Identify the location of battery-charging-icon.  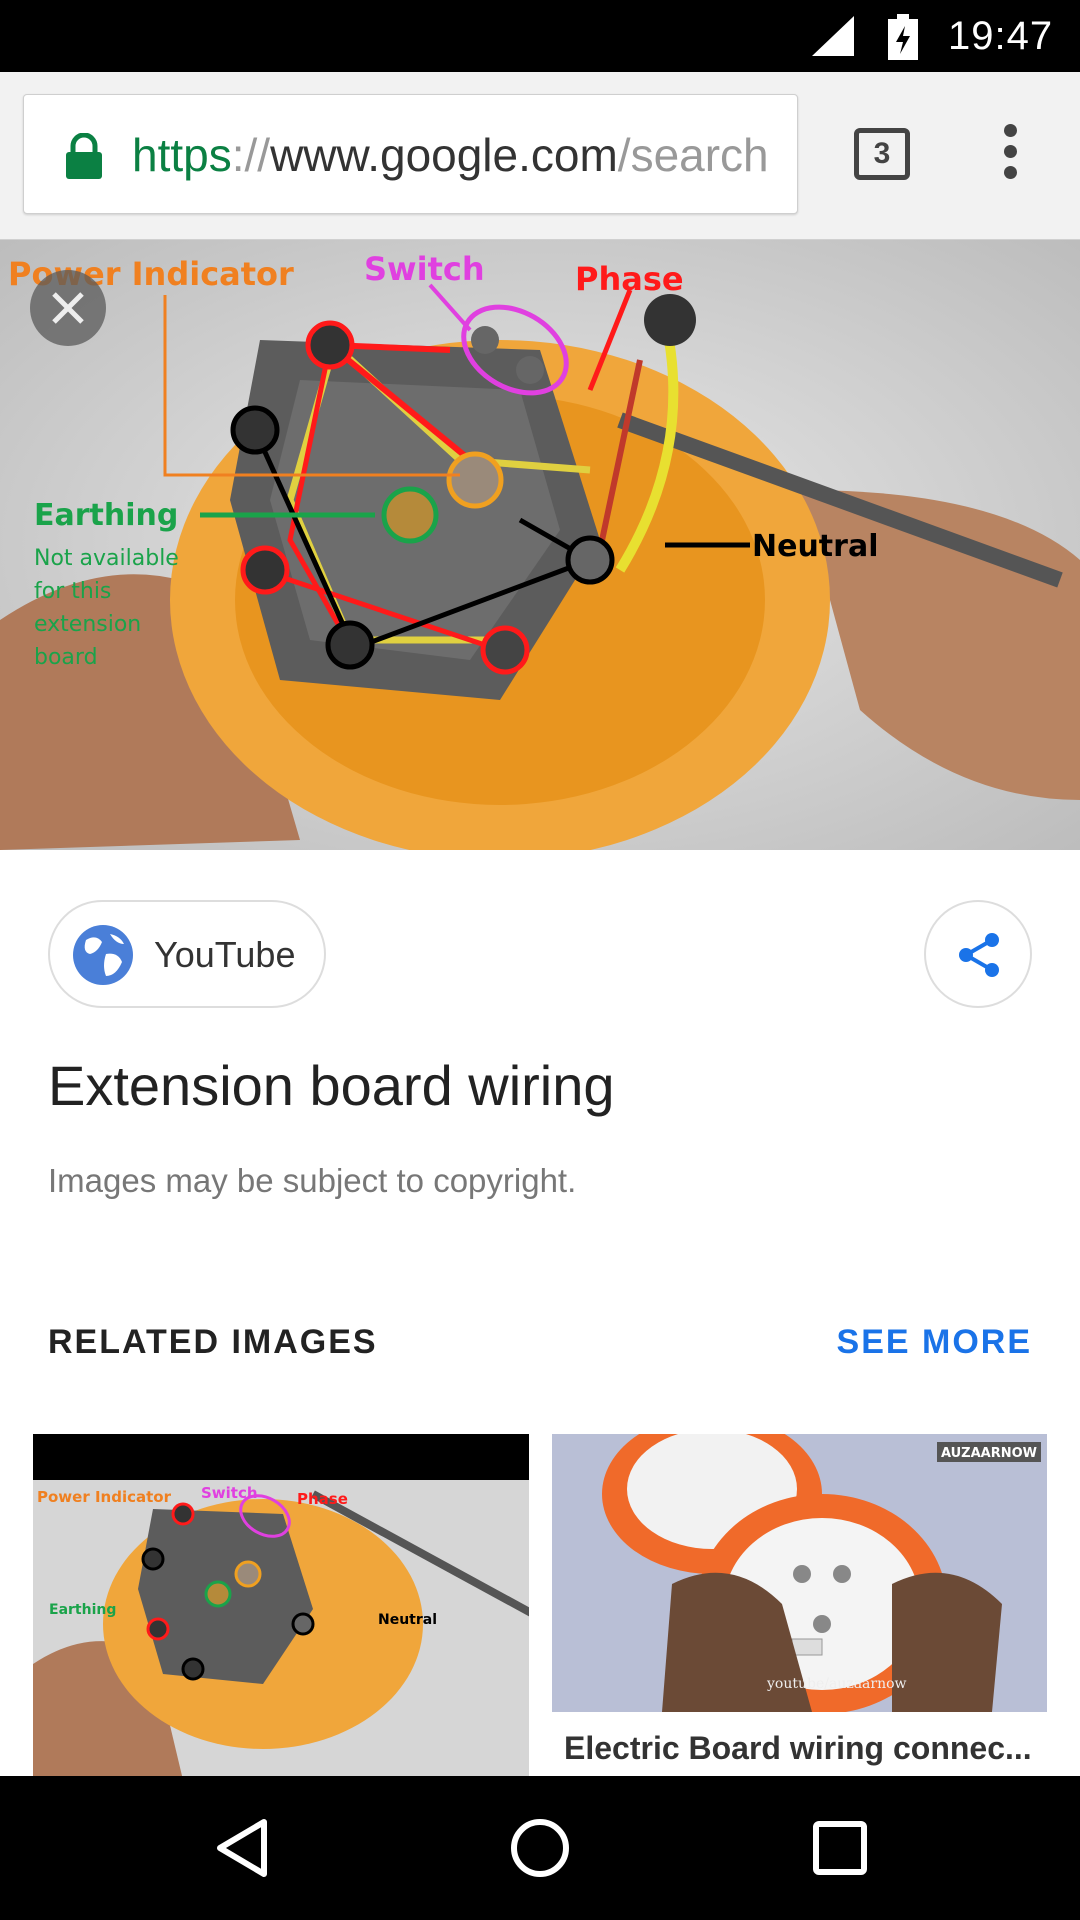
(903, 37).